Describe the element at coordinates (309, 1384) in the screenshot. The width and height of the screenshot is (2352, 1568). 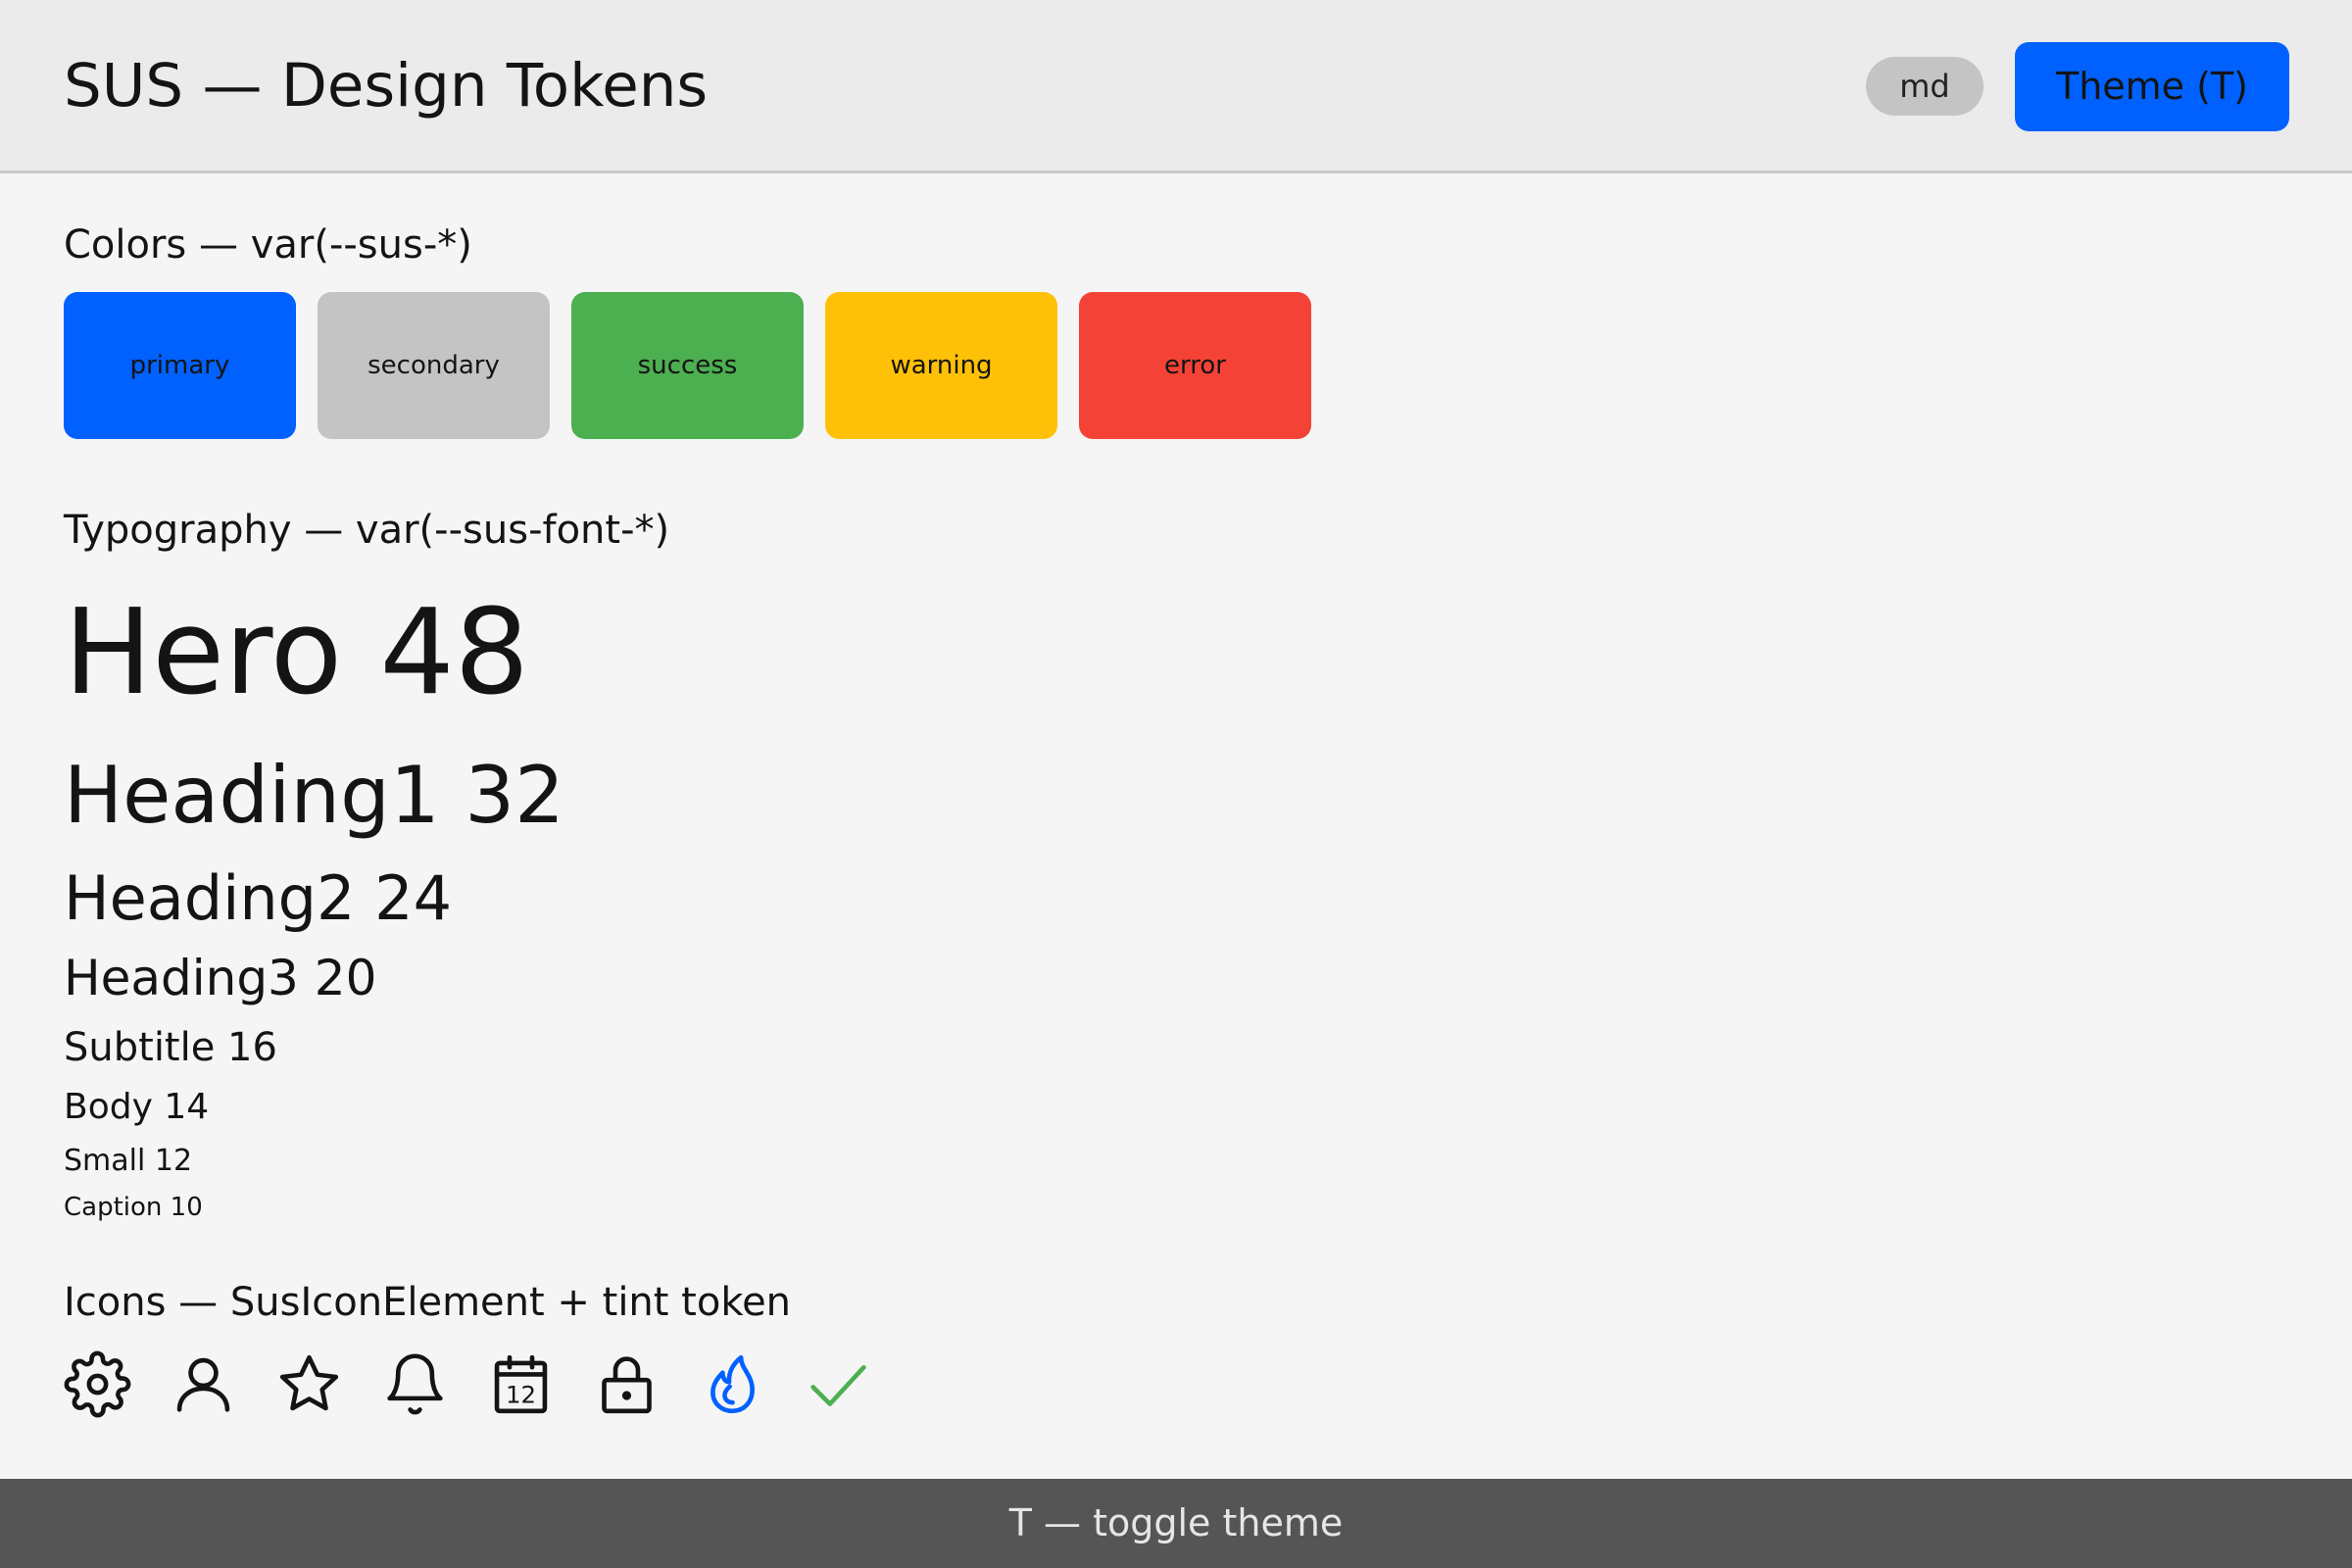
I see `star-icon` at that location.